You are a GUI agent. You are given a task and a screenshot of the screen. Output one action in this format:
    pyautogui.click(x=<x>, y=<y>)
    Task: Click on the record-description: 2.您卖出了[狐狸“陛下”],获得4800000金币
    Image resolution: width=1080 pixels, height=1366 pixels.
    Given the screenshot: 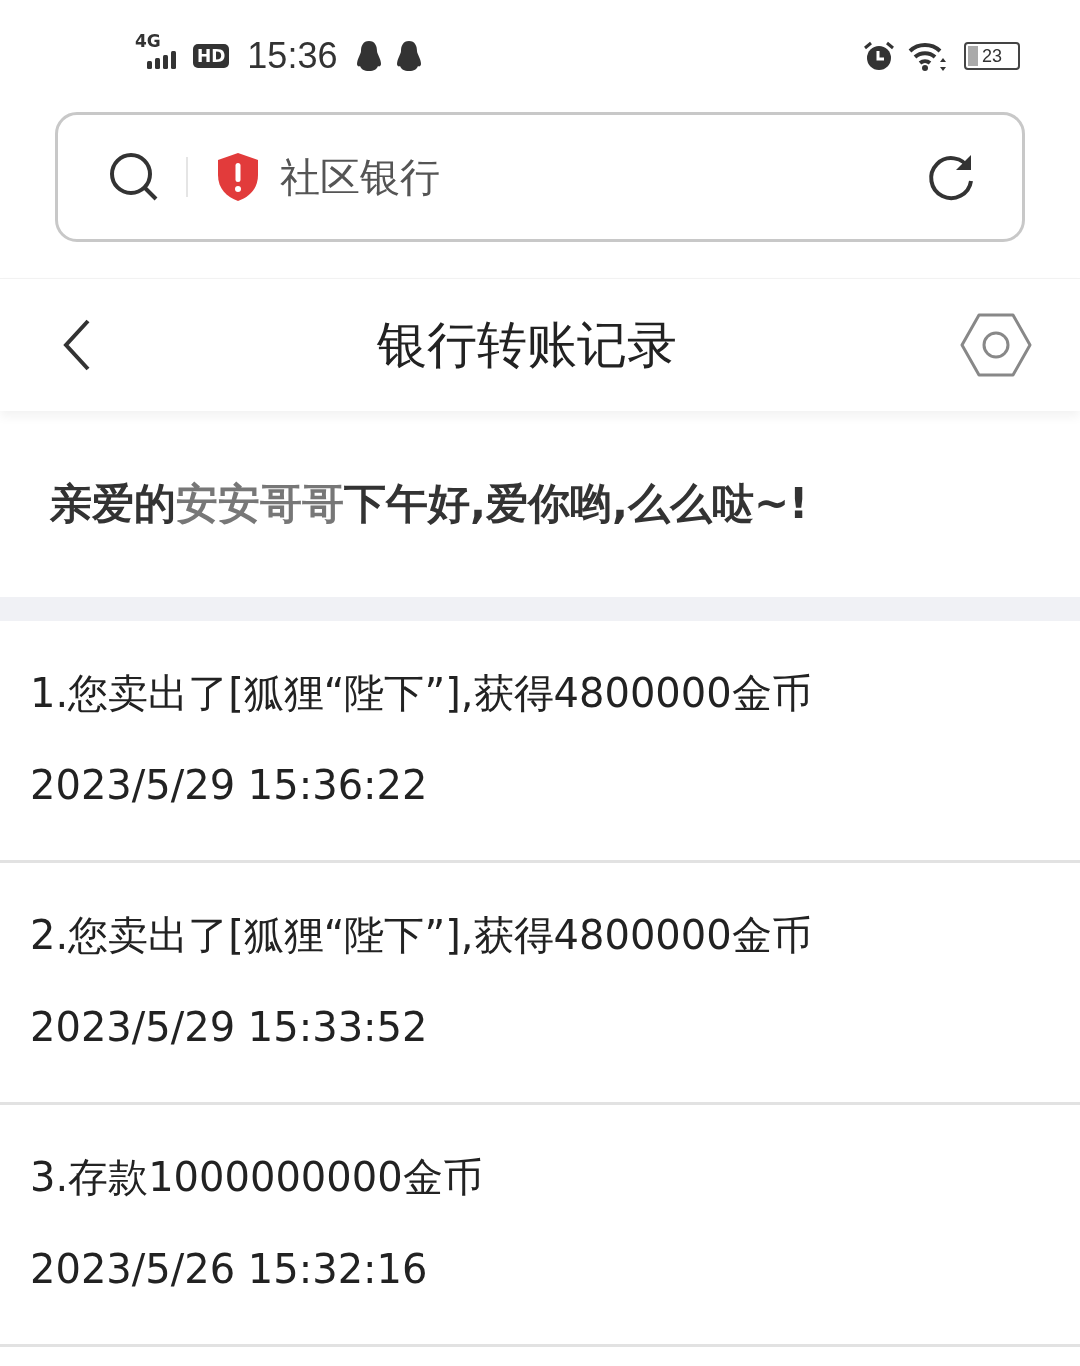 What is the action you would take?
    pyautogui.click(x=421, y=935)
    